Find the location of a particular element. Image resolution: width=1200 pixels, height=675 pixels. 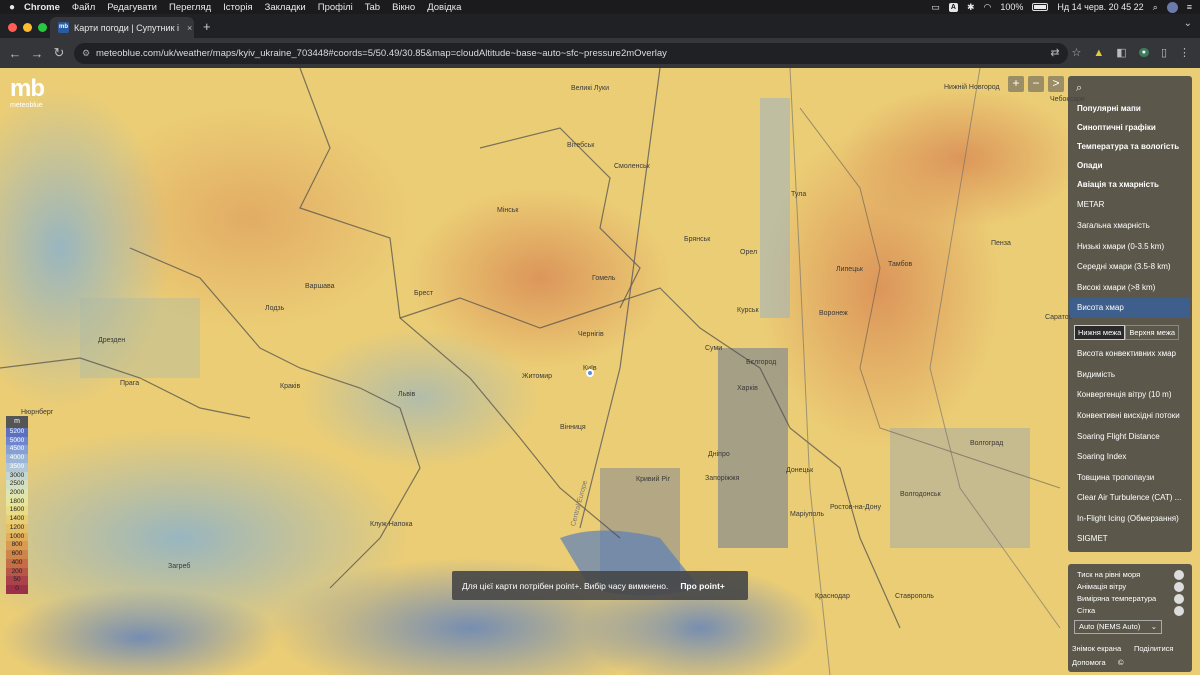

site-info-icon: ⚙ is located at coordinates (86, 53).